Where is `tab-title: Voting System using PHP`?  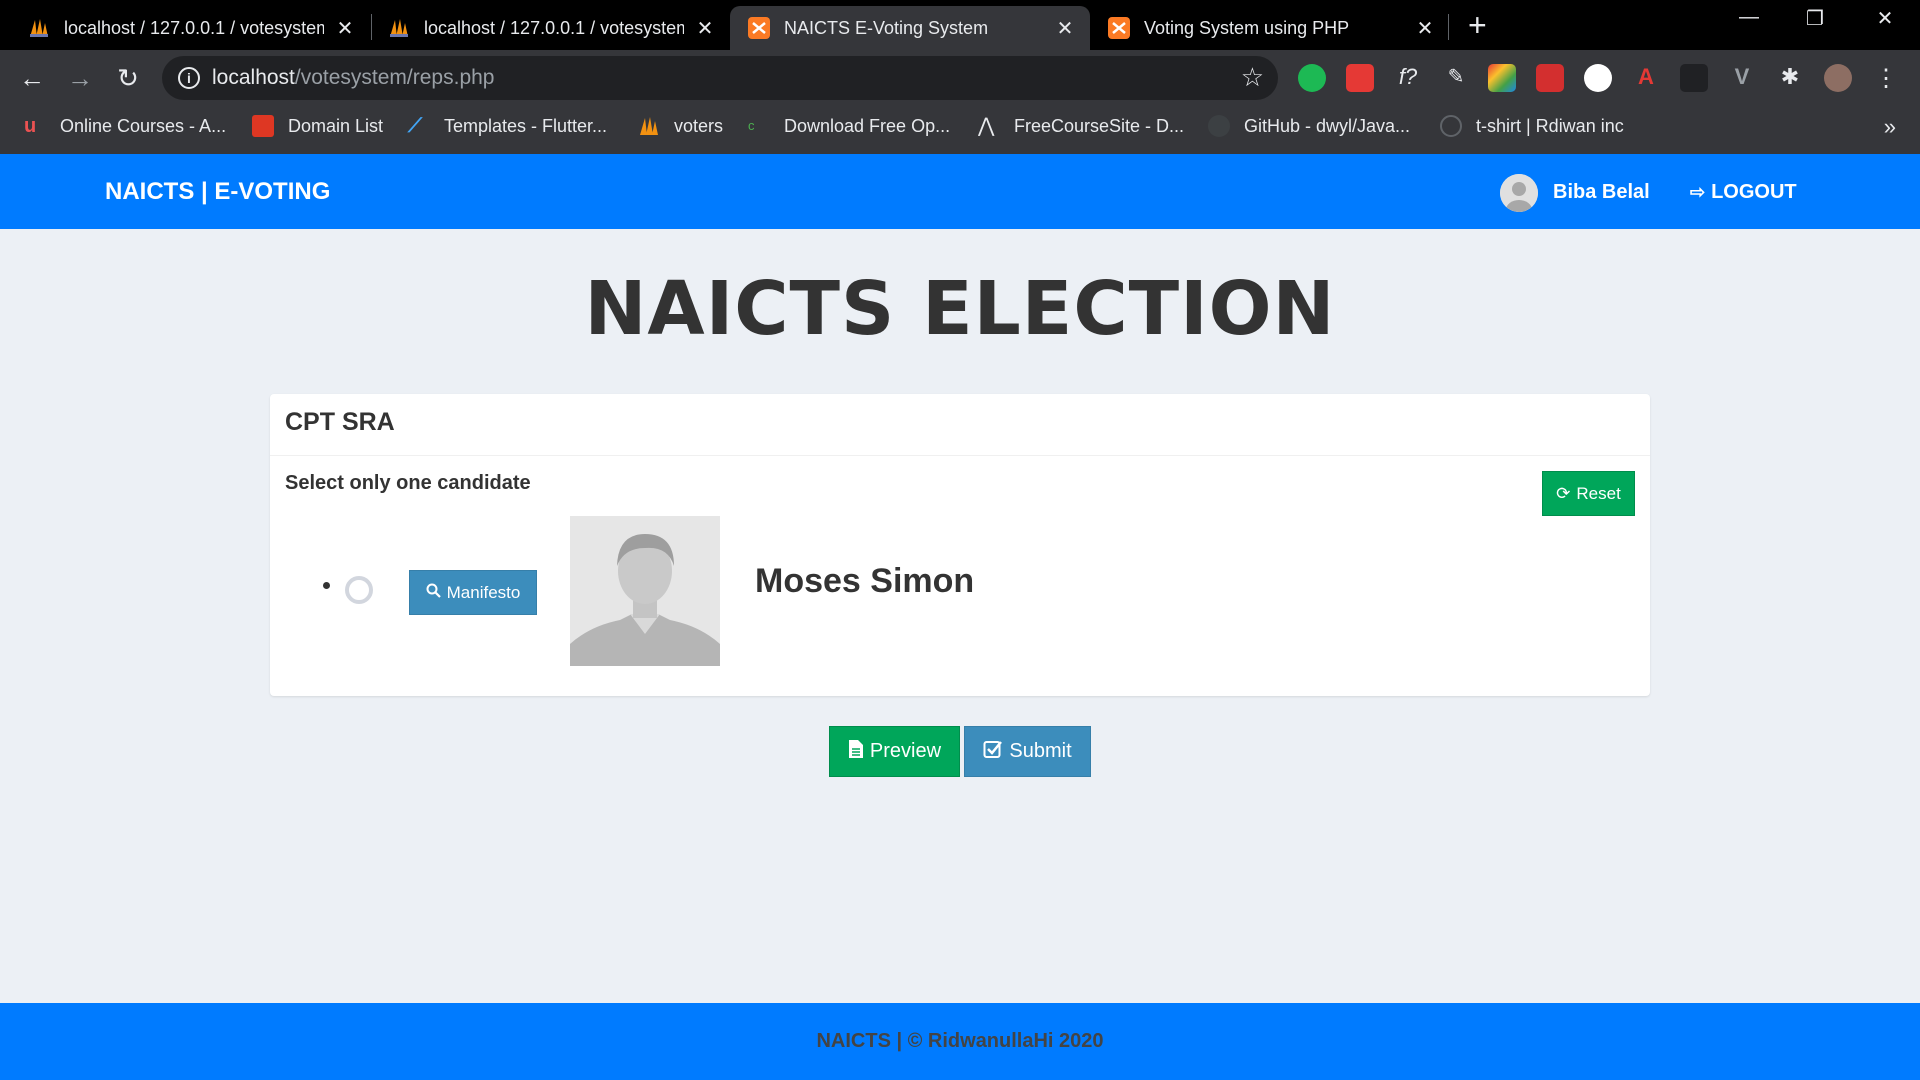 tab-title: Voting System using PHP is located at coordinates (1247, 27).